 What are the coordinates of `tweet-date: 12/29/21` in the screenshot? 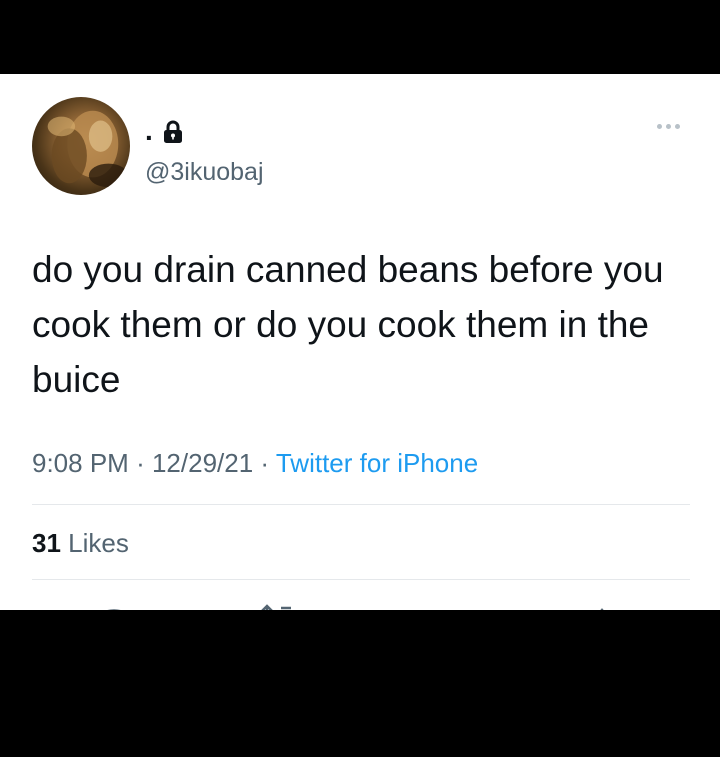 It's located at (202, 463).